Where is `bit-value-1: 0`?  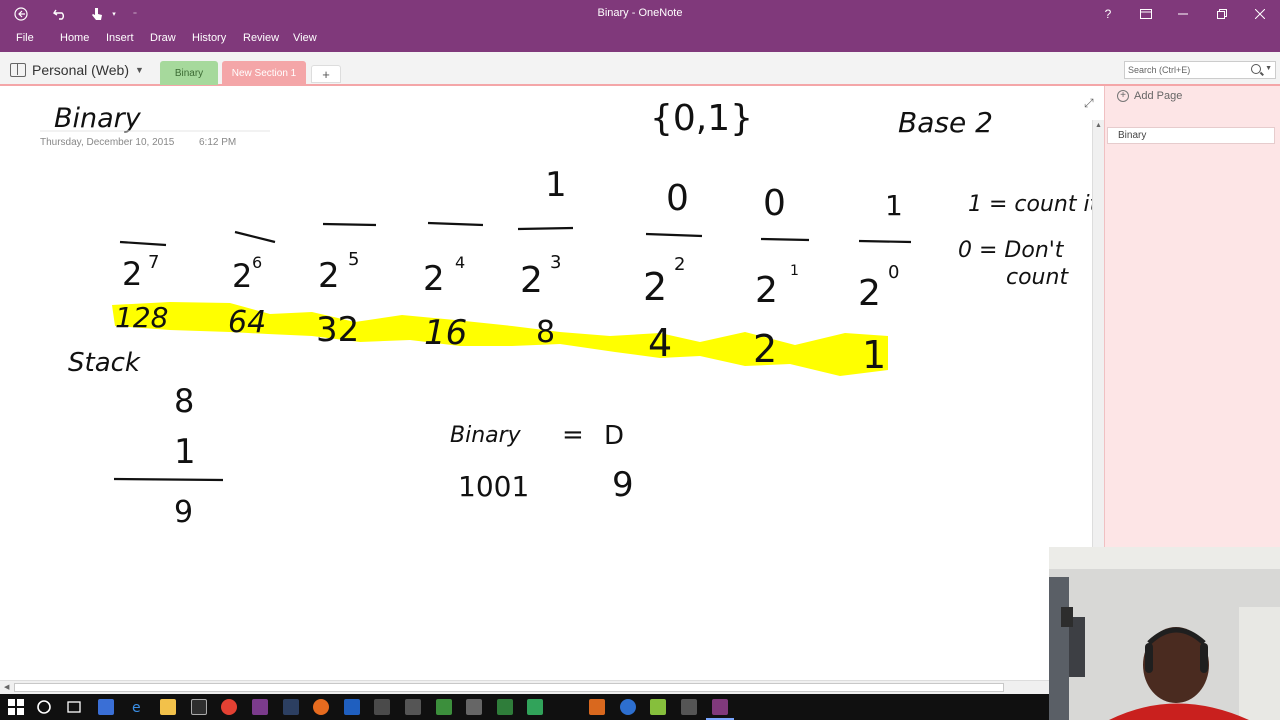 bit-value-1: 0 is located at coordinates (774, 203).